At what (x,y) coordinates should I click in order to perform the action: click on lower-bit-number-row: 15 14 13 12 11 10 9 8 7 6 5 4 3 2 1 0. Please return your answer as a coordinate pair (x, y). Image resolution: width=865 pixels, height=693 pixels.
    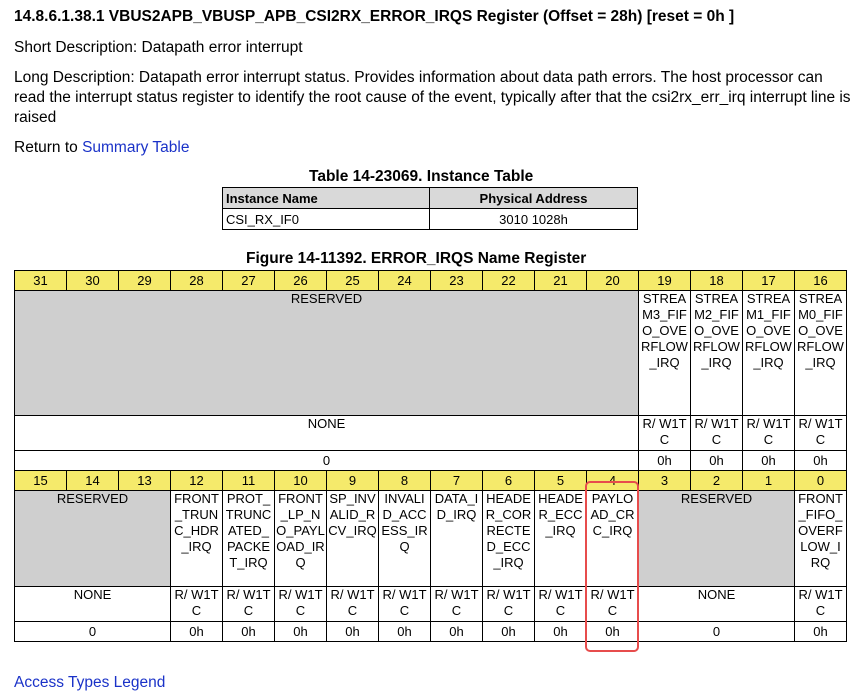
    Looking at the image, I should click on (430, 480).